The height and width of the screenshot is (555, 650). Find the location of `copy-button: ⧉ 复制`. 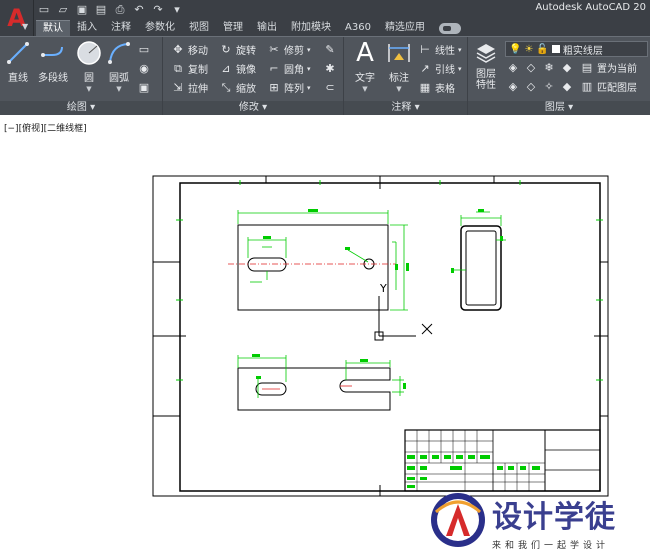

copy-button: ⧉ 复制 is located at coordinates (189, 68).